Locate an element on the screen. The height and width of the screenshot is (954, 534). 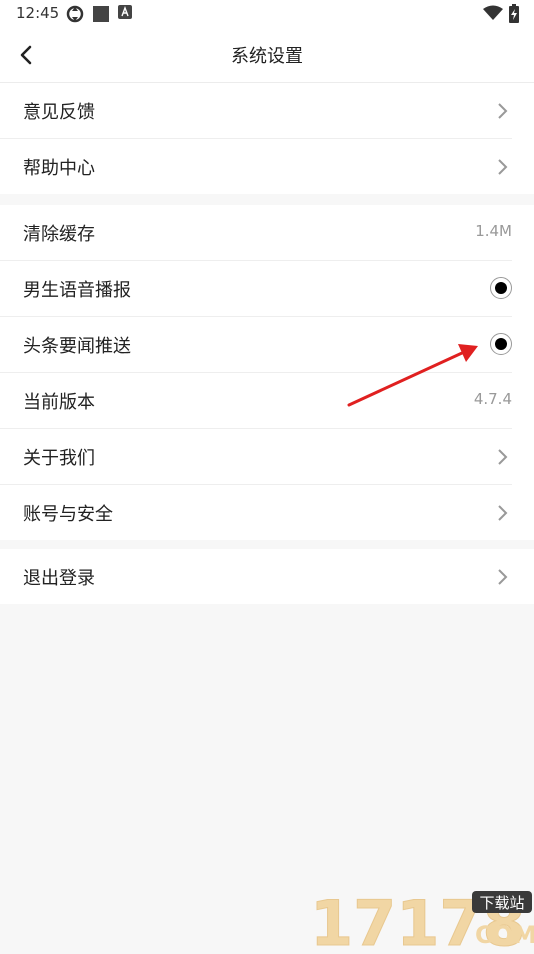
row-label: 退出登录 is located at coordinates (59, 578).